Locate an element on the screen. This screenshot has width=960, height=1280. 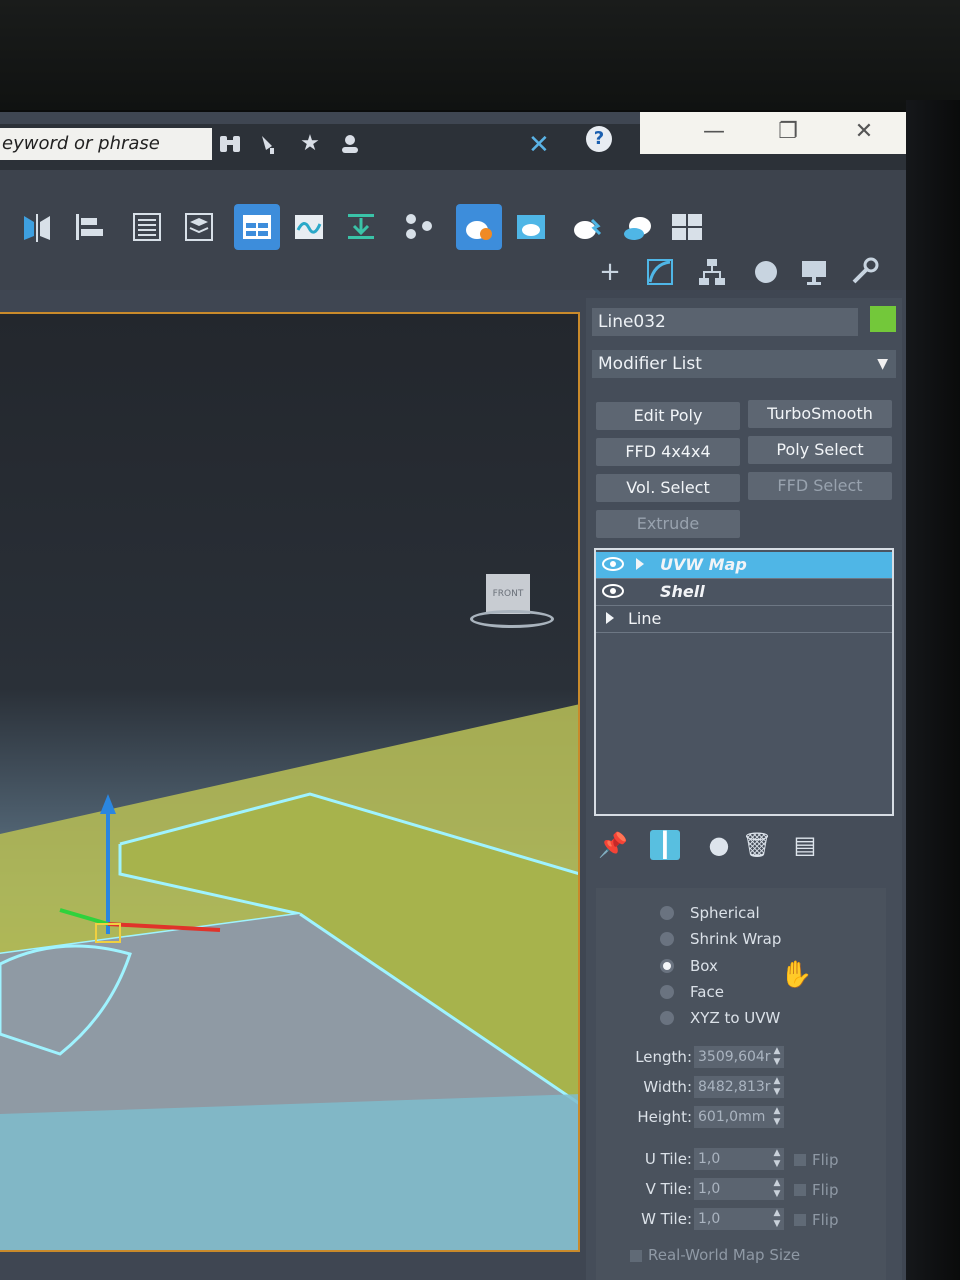
mirror-icon is located at coordinates (37, 227).